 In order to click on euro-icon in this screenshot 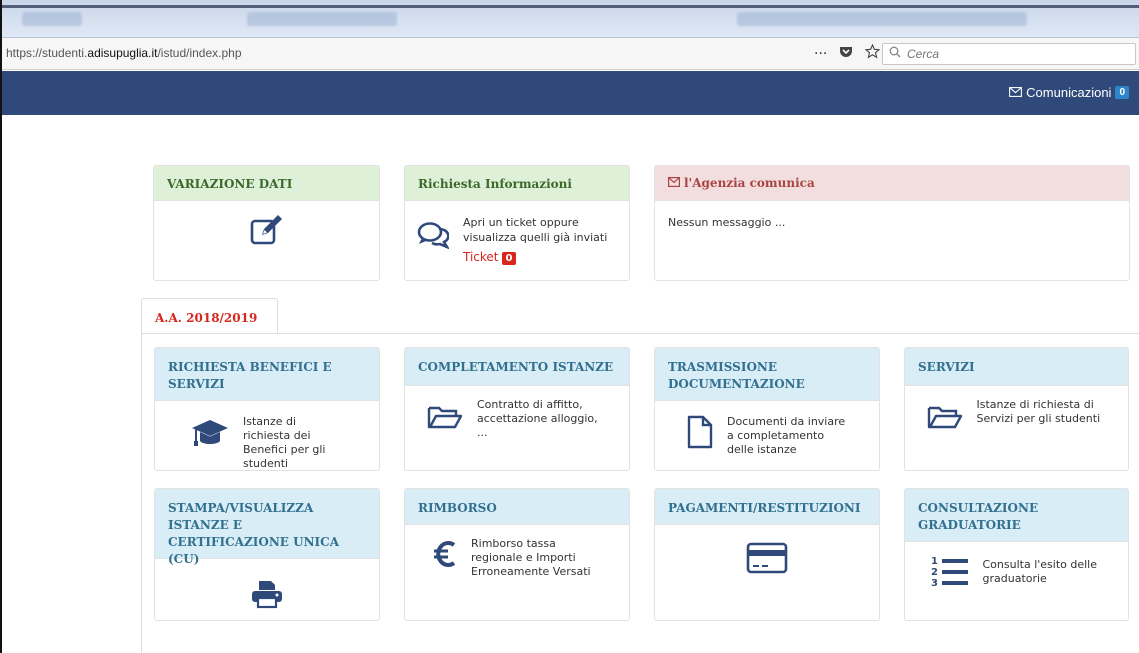, I will do `click(445, 556)`.